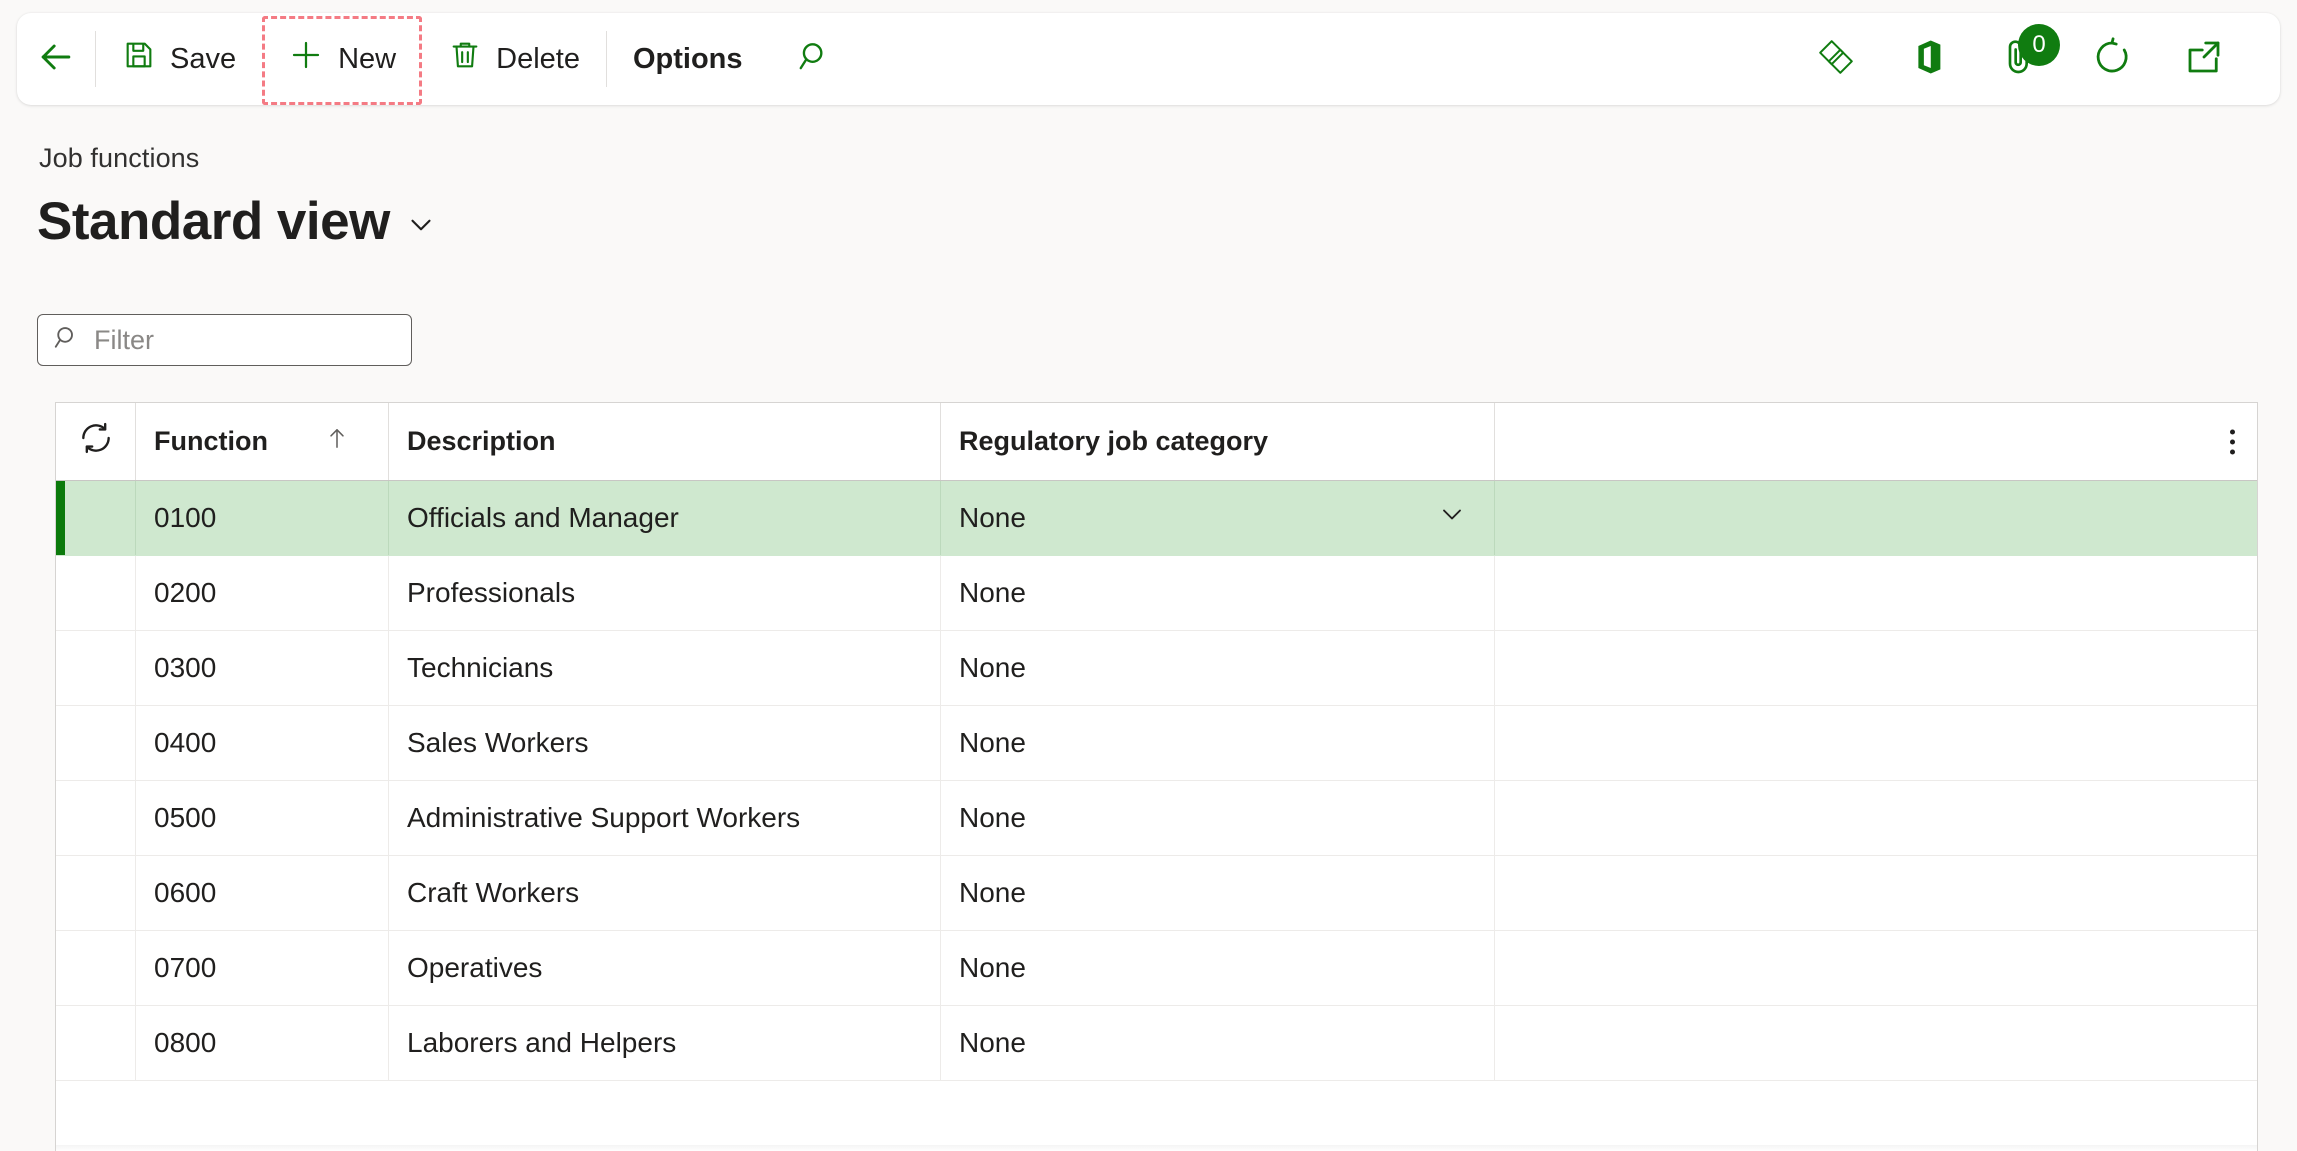 This screenshot has height=1151, width=2297. Describe the element at coordinates (665, 818) in the screenshot. I see `cell-description: Administrative Support Workers` at that location.